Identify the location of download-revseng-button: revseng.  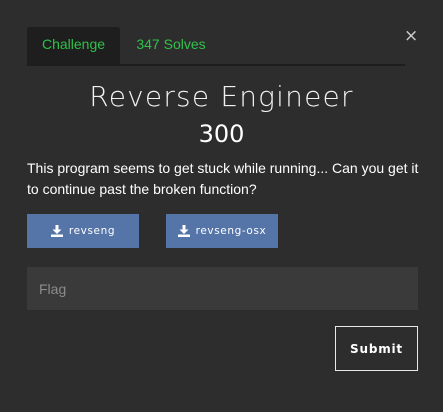
(83, 231).